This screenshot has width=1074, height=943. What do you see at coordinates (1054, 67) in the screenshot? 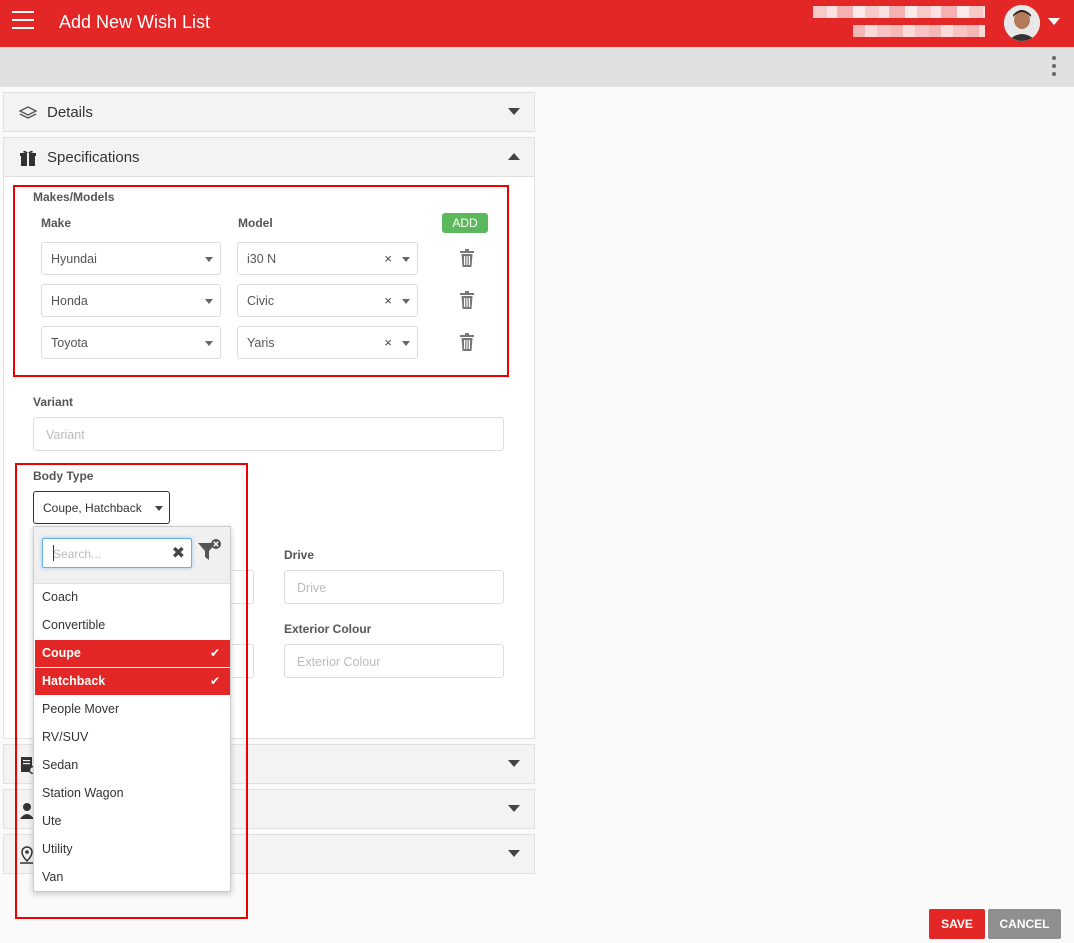
I see `more-options-icon` at bounding box center [1054, 67].